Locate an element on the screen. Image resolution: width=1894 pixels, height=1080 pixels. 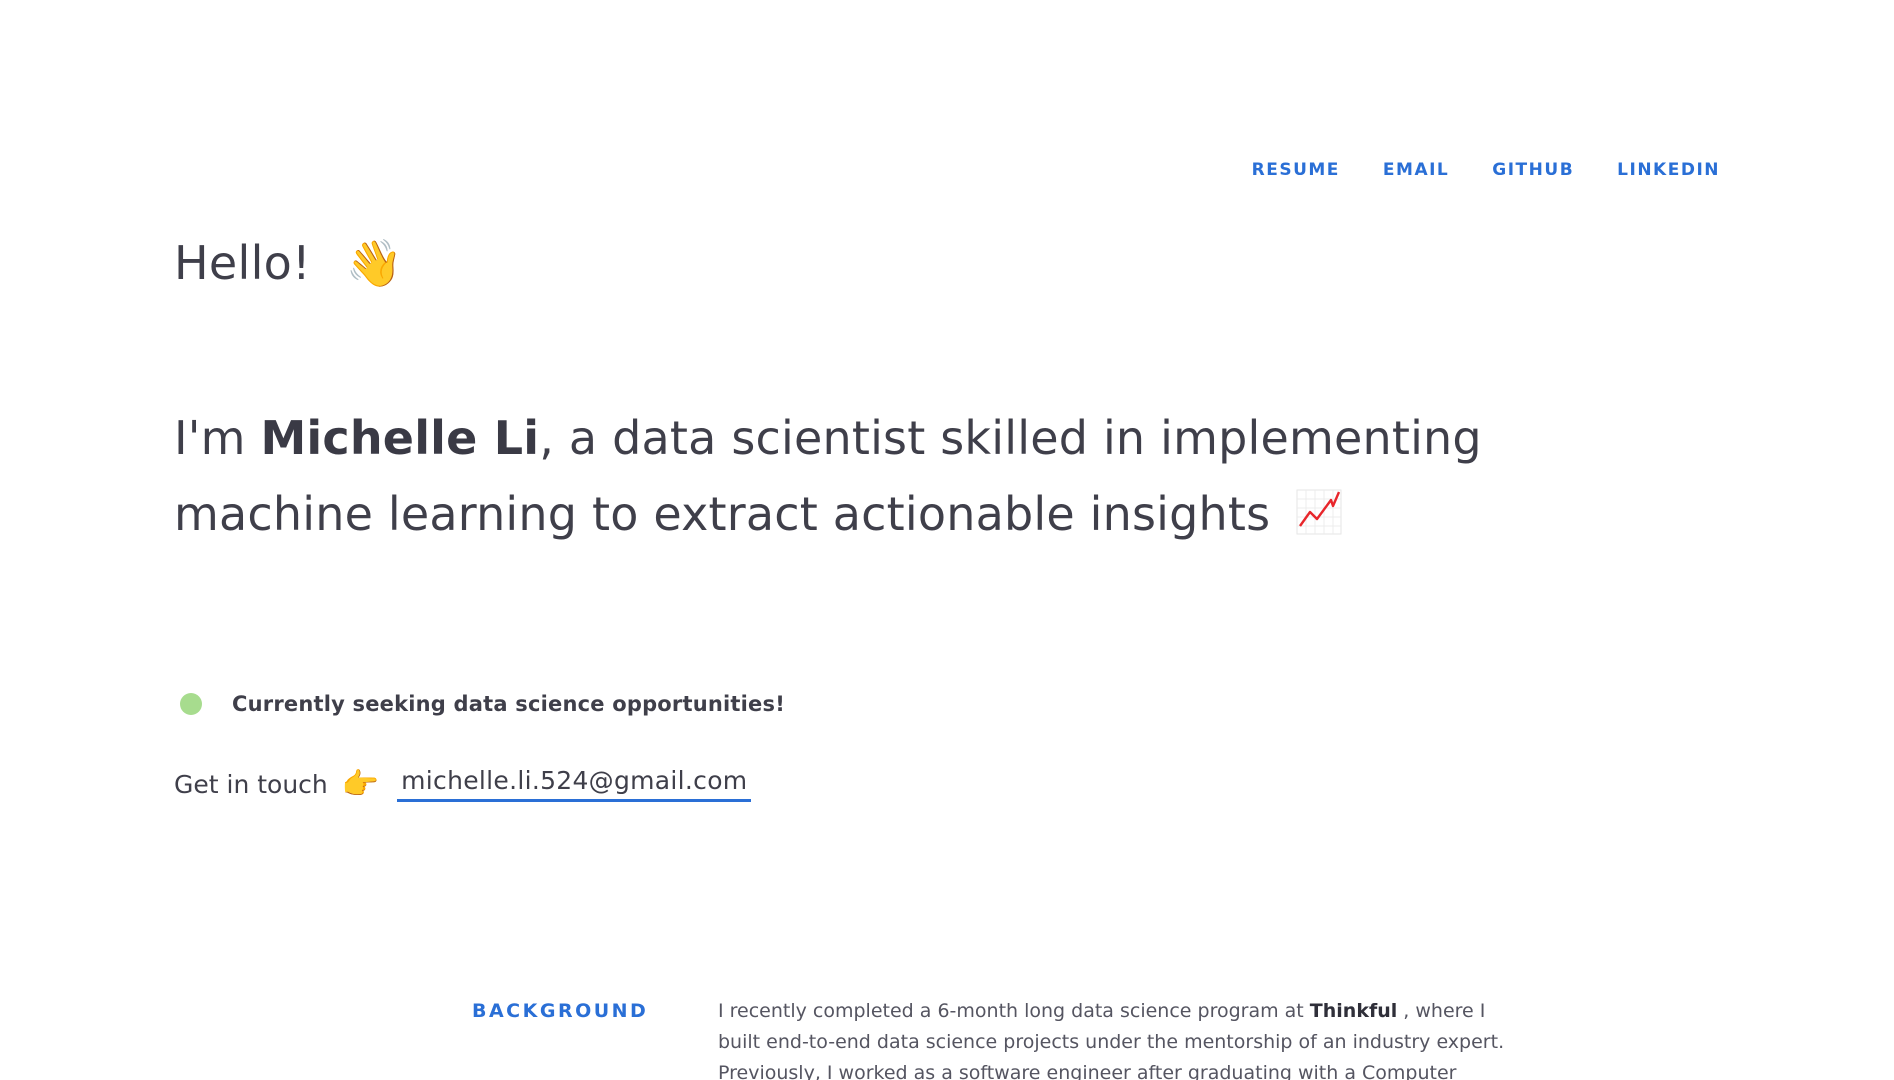
contact-label: Get in touch is located at coordinates (251, 784).